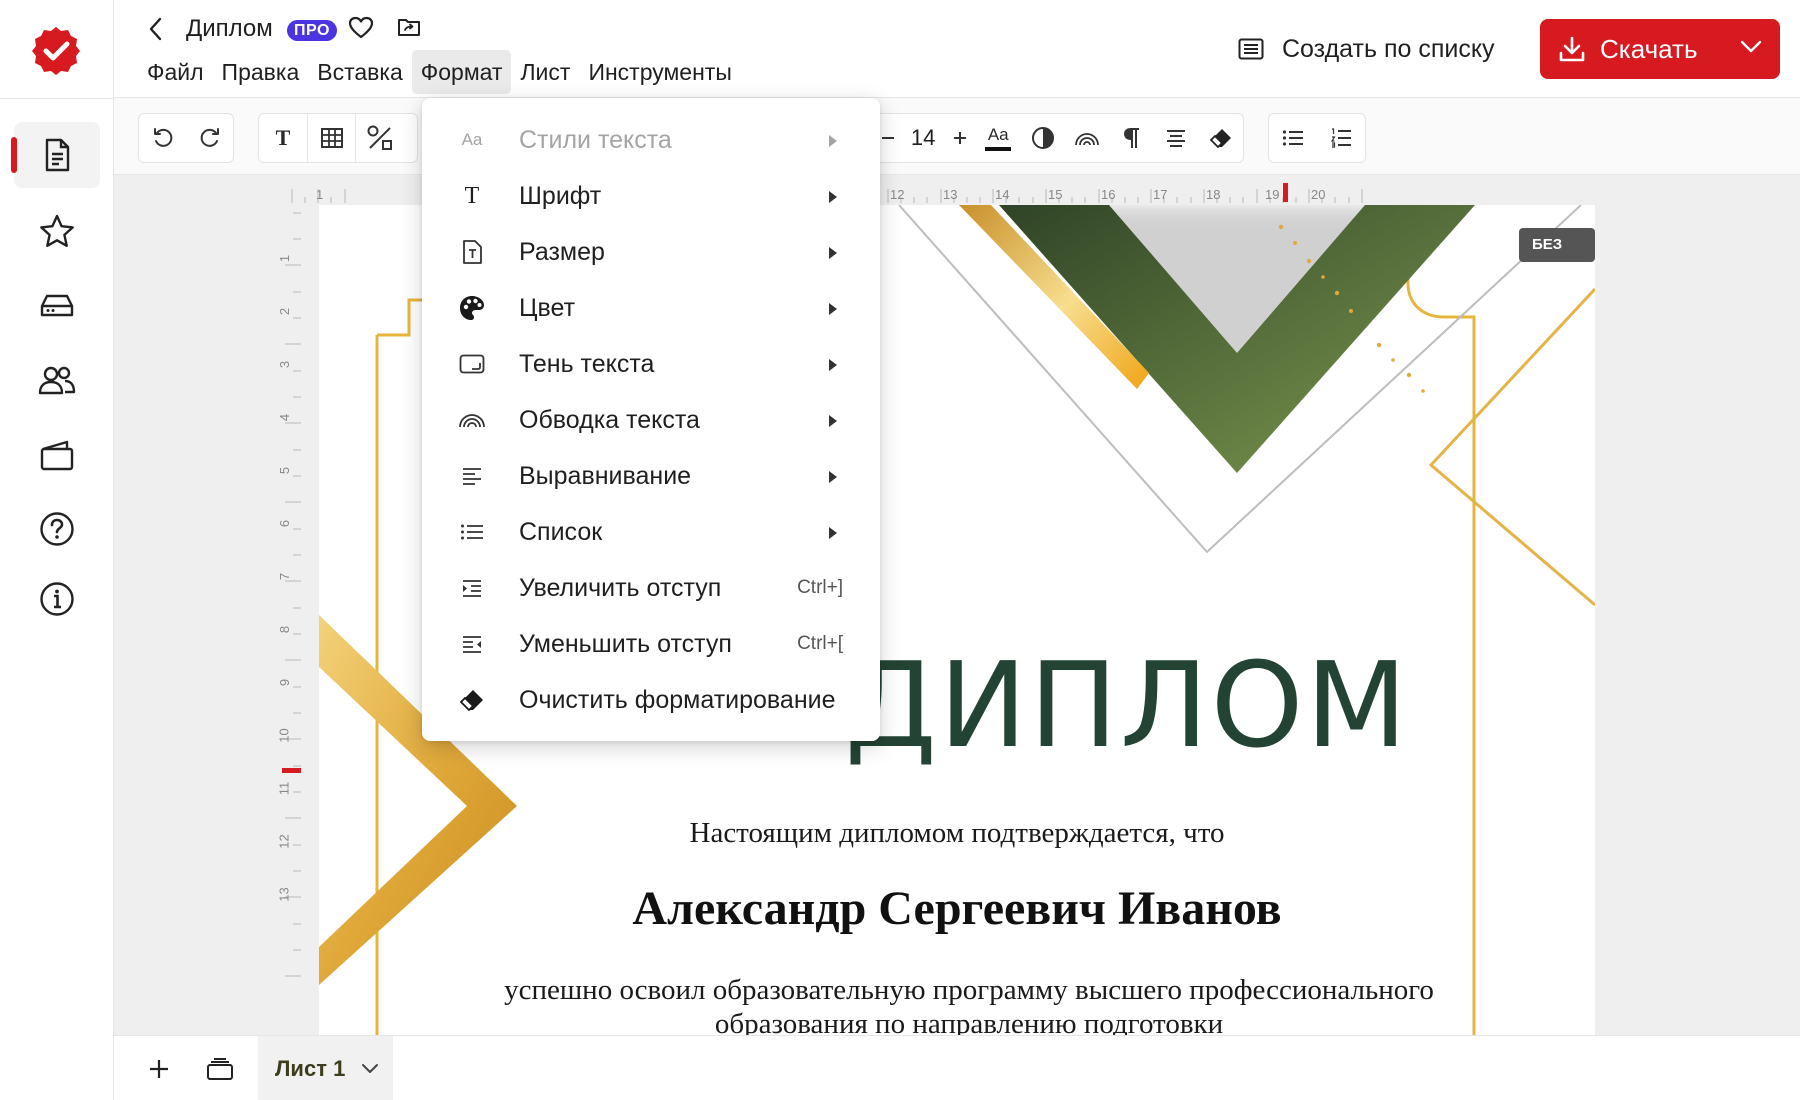 This screenshot has height=1100, width=1800. I want to click on ruler-label: 16, so click(1108, 194).